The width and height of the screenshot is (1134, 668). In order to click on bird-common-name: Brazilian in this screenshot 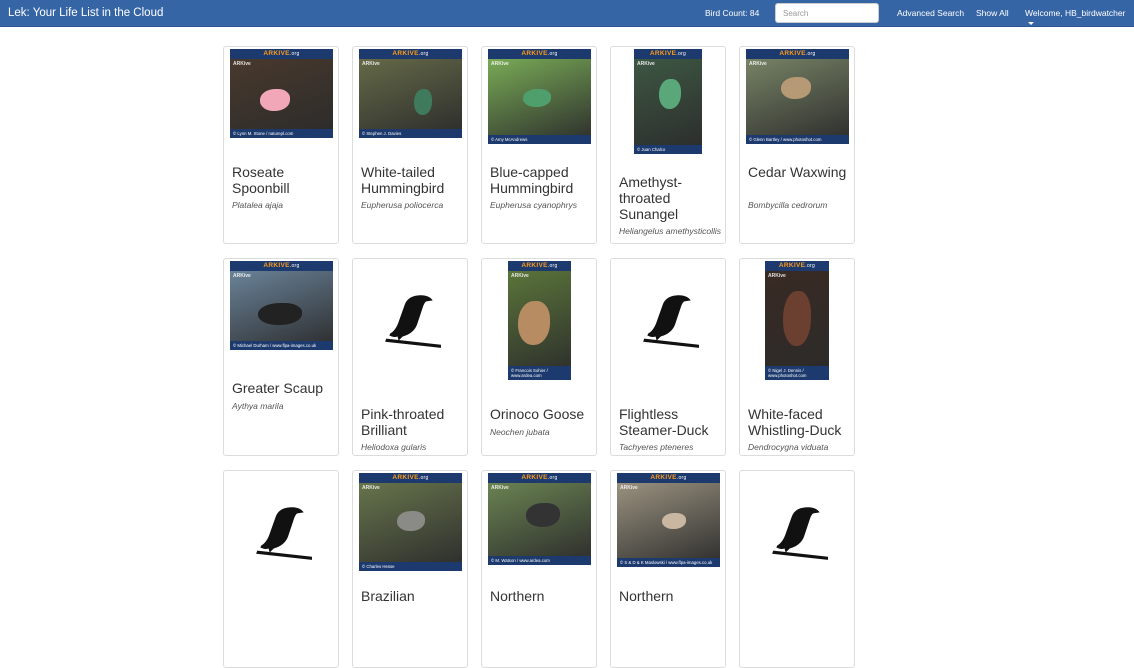, I will do `click(413, 596)`.